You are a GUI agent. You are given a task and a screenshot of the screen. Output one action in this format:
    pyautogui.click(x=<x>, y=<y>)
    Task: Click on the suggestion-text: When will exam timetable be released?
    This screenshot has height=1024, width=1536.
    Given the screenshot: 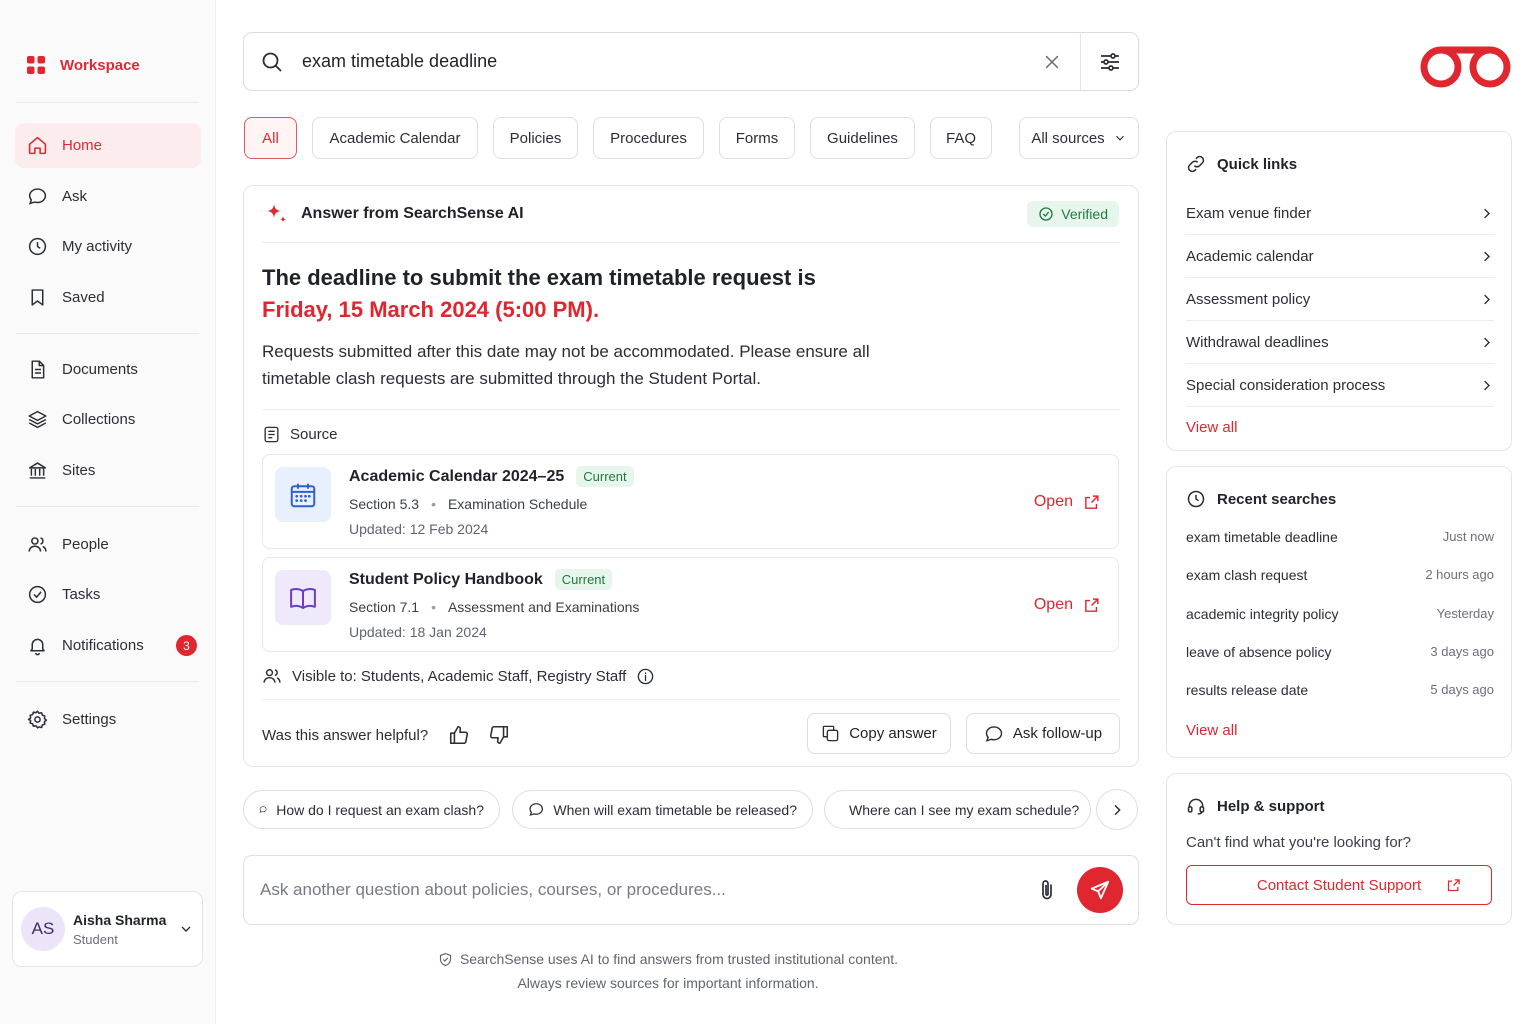 What is the action you would take?
    pyautogui.click(x=675, y=809)
    